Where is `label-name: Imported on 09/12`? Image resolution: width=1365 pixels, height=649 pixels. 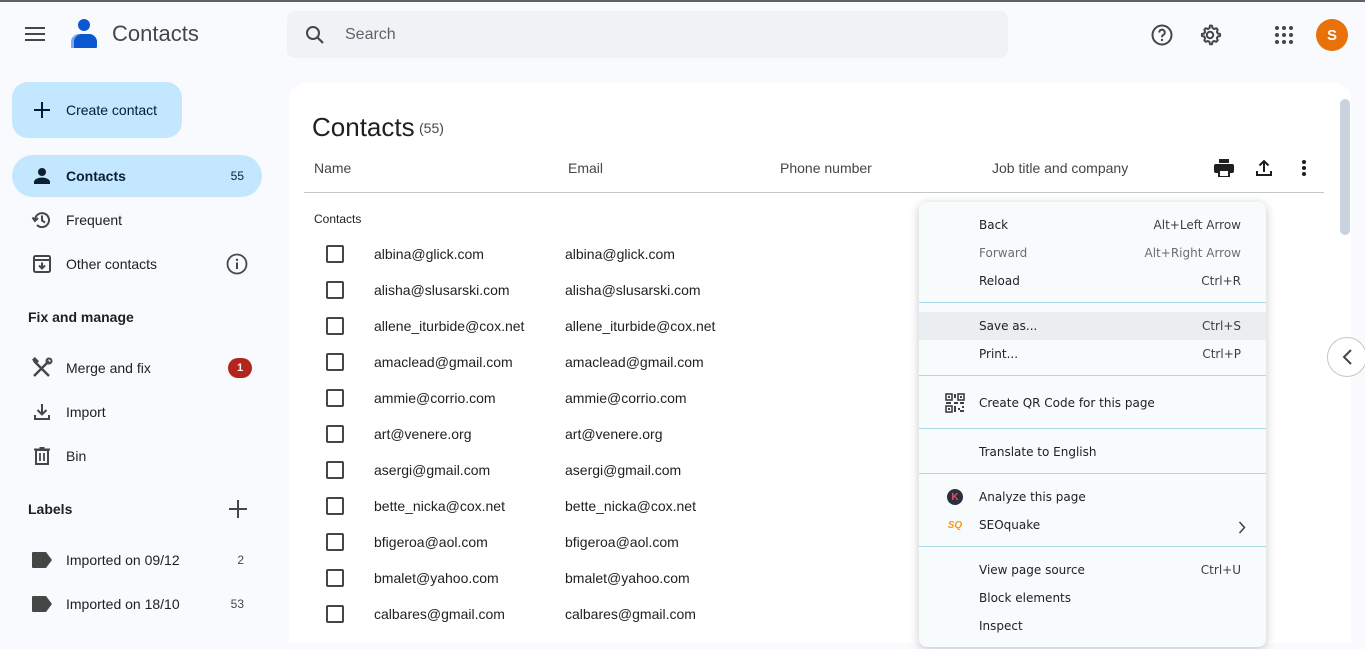
label-name: Imported on 09/12 is located at coordinates (123, 560).